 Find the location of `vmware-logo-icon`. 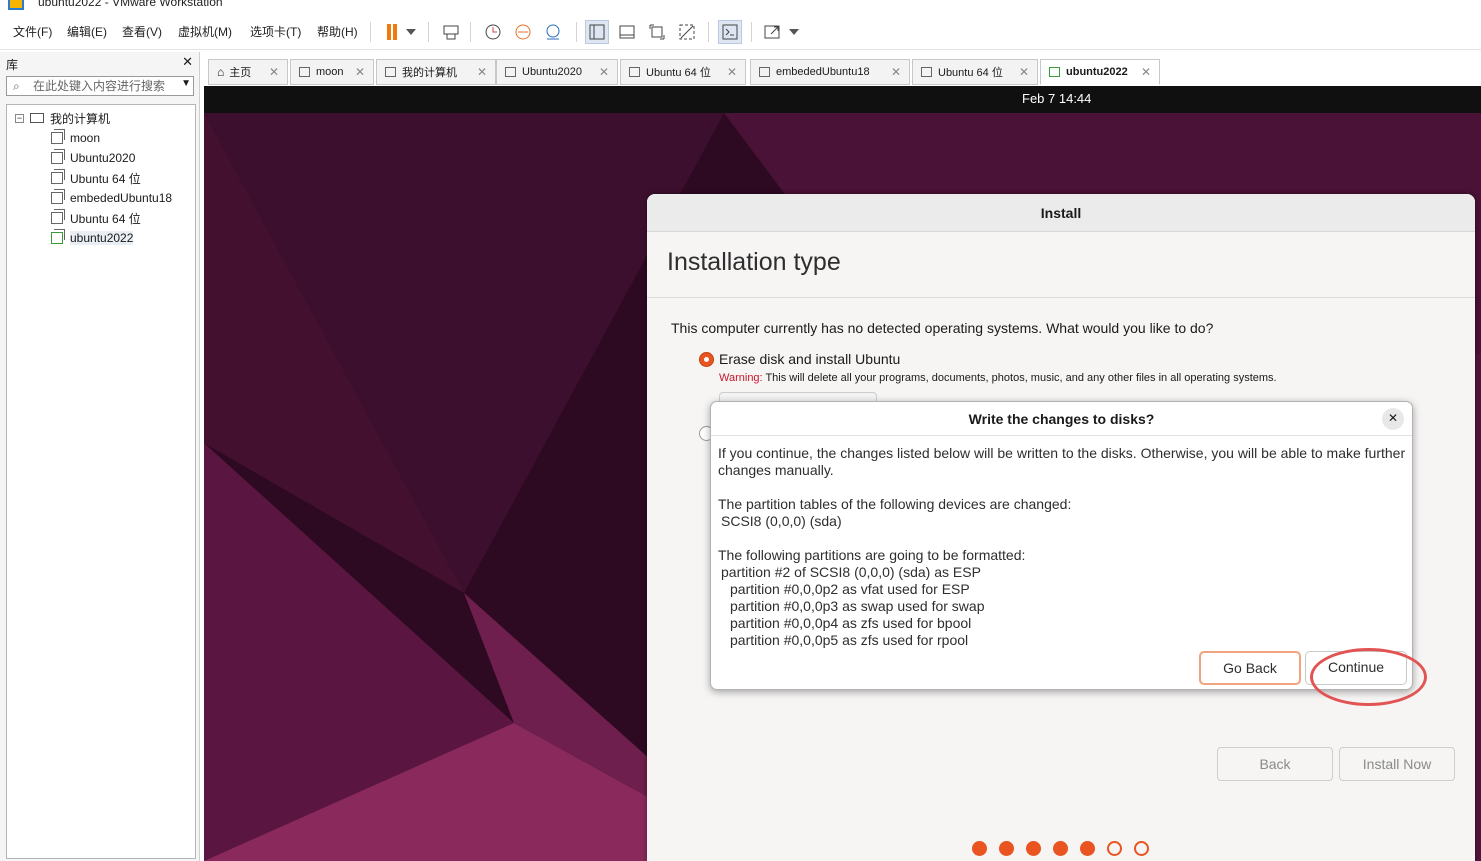

vmware-logo-icon is located at coordinates (16, 5).